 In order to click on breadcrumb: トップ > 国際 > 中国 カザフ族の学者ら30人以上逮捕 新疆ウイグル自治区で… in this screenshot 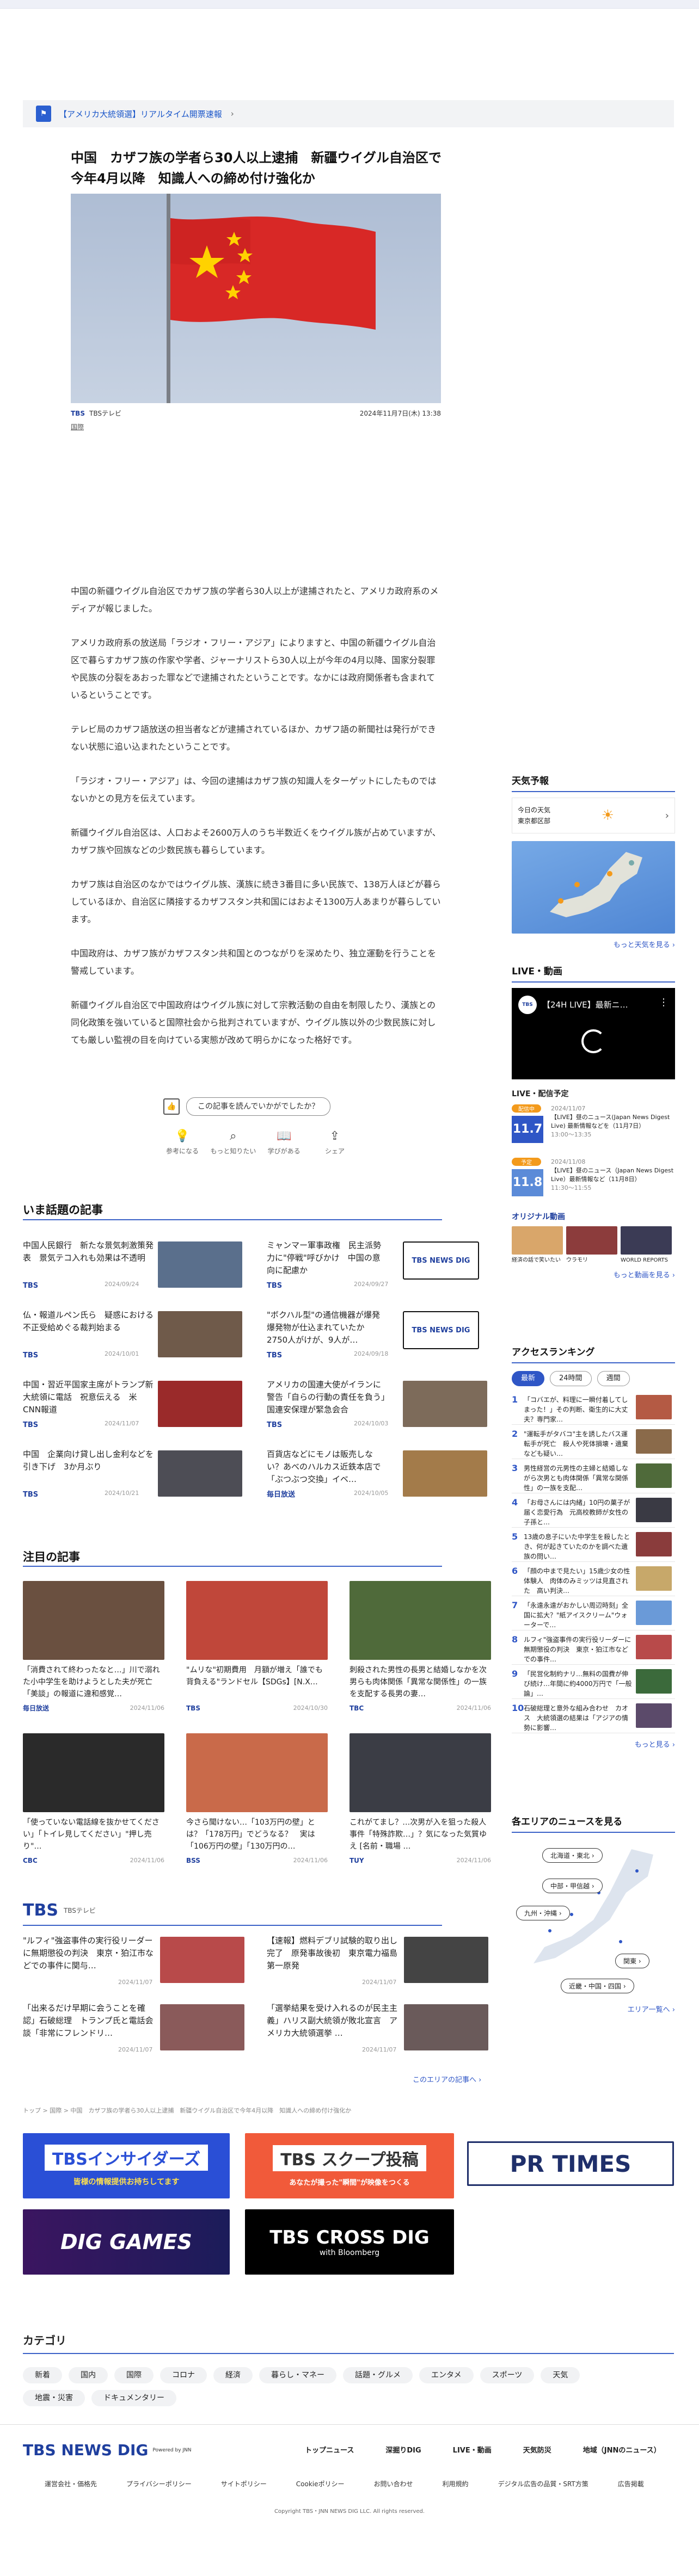, I will do `click(240, 2110)`.